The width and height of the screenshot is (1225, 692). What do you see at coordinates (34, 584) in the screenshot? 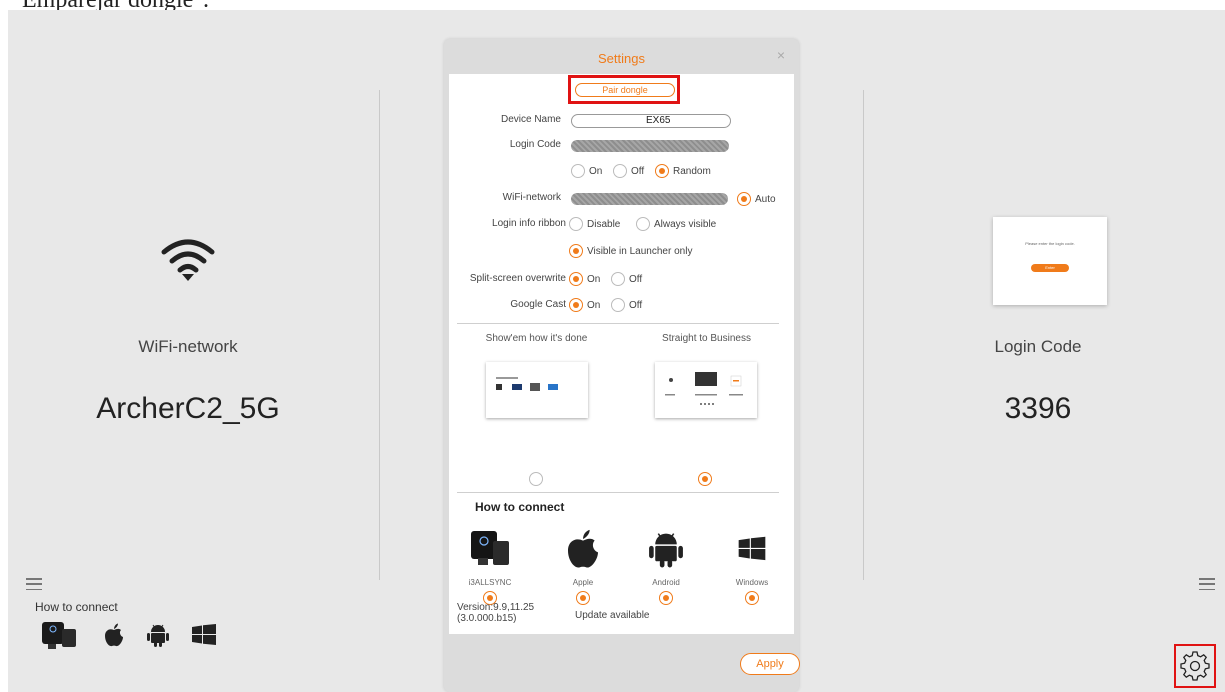
I see `menu-left-icon` at bounding box center [34, 584].